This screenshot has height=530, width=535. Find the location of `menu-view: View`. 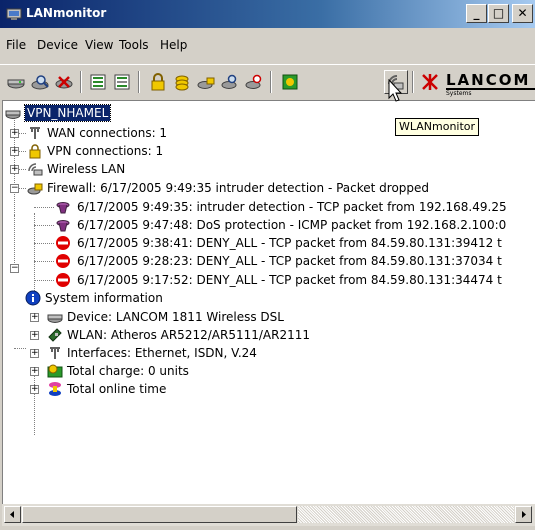

menu-view: View is located at coordinates (99, 45).